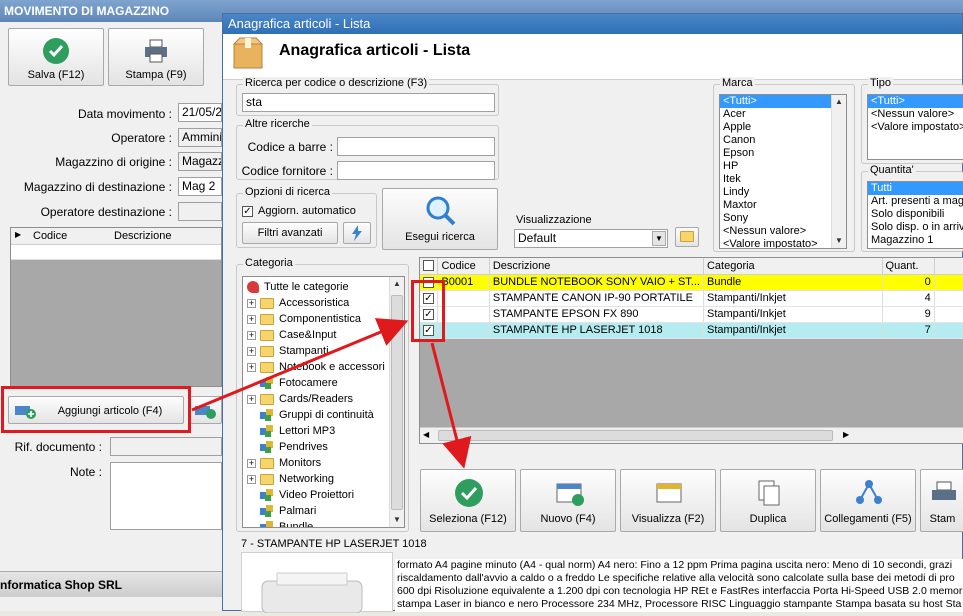  What do you see at coordinates (200, 112) in the screenshot?
I see `date-field: 21/05/20` at bounding box center [200, 112].